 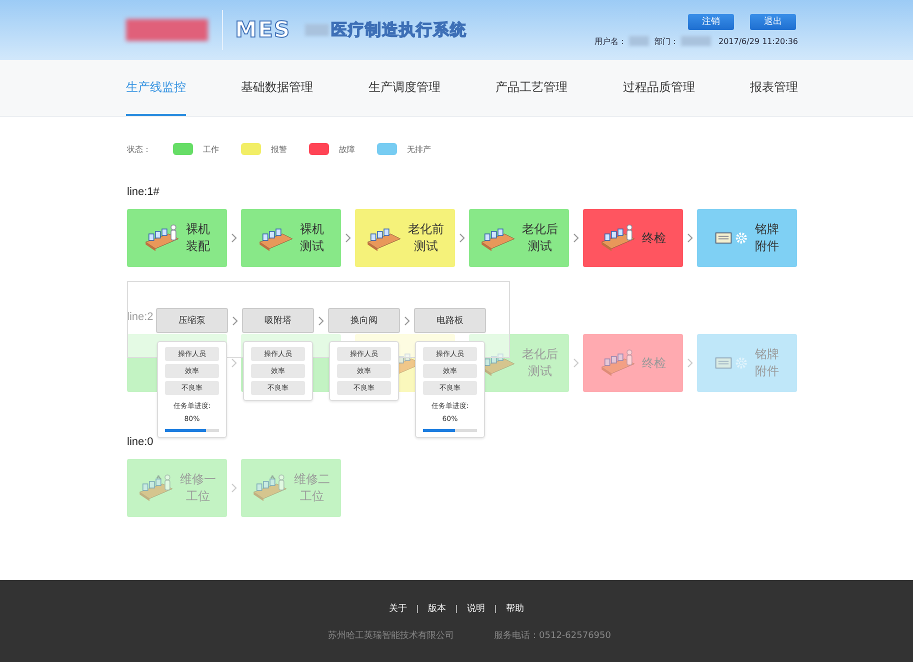 I want to click on process-step-button: 电路板, so click(x=450, y=320).